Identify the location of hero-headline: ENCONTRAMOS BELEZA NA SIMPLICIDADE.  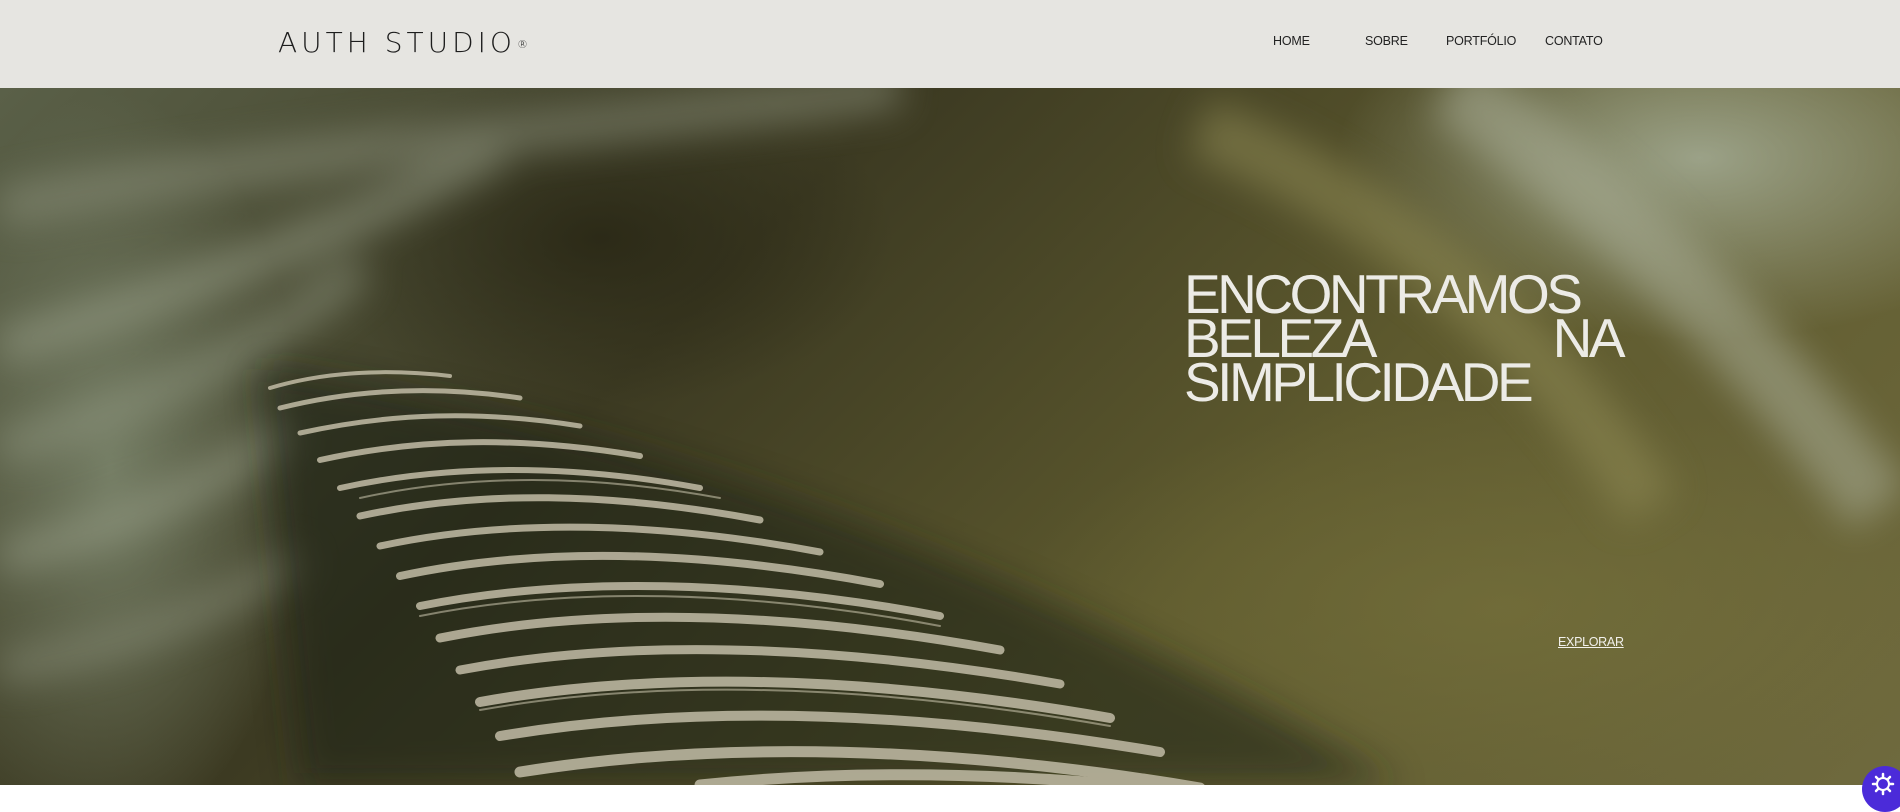
(1405, 338).